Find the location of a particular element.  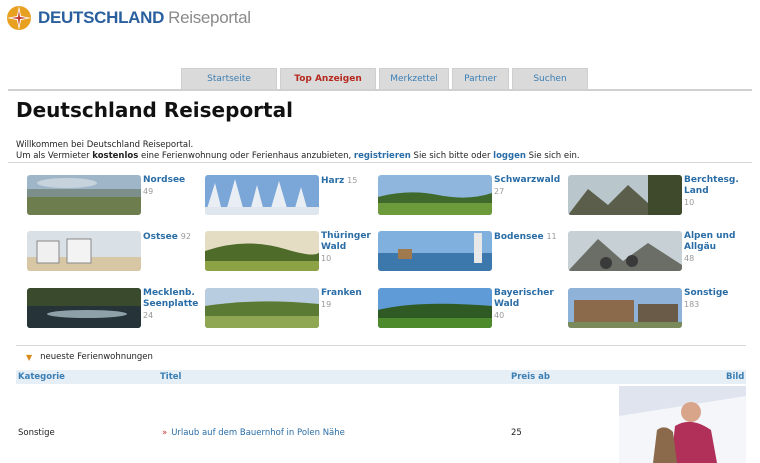

region-name: Franken is located at coordinates (341, 293).